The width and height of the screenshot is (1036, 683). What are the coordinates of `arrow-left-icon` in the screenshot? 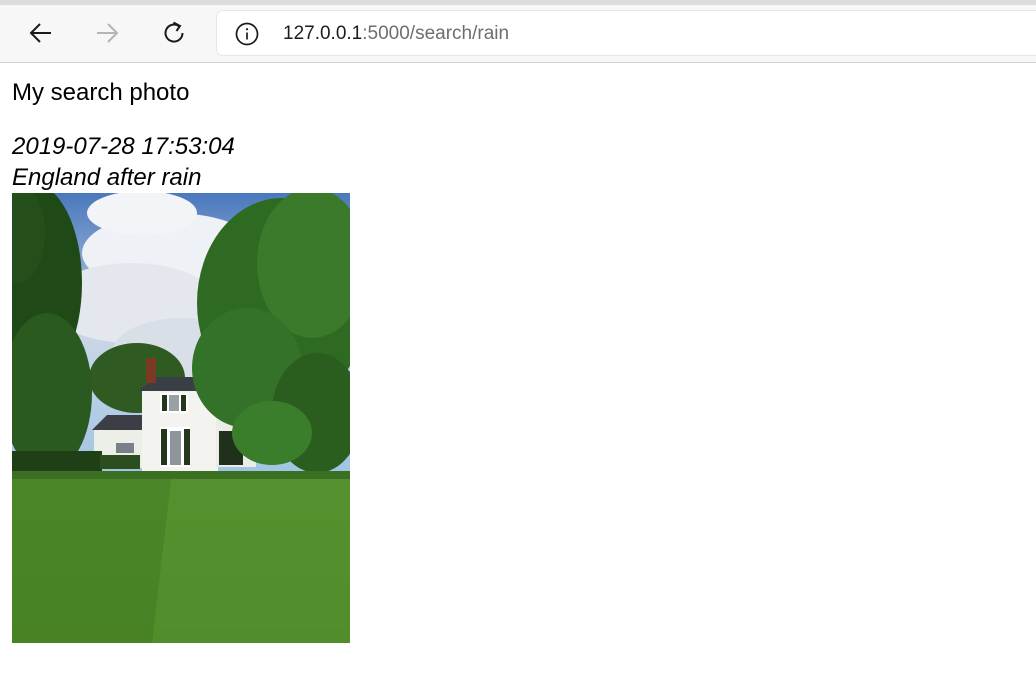 It's located at (40, 33).